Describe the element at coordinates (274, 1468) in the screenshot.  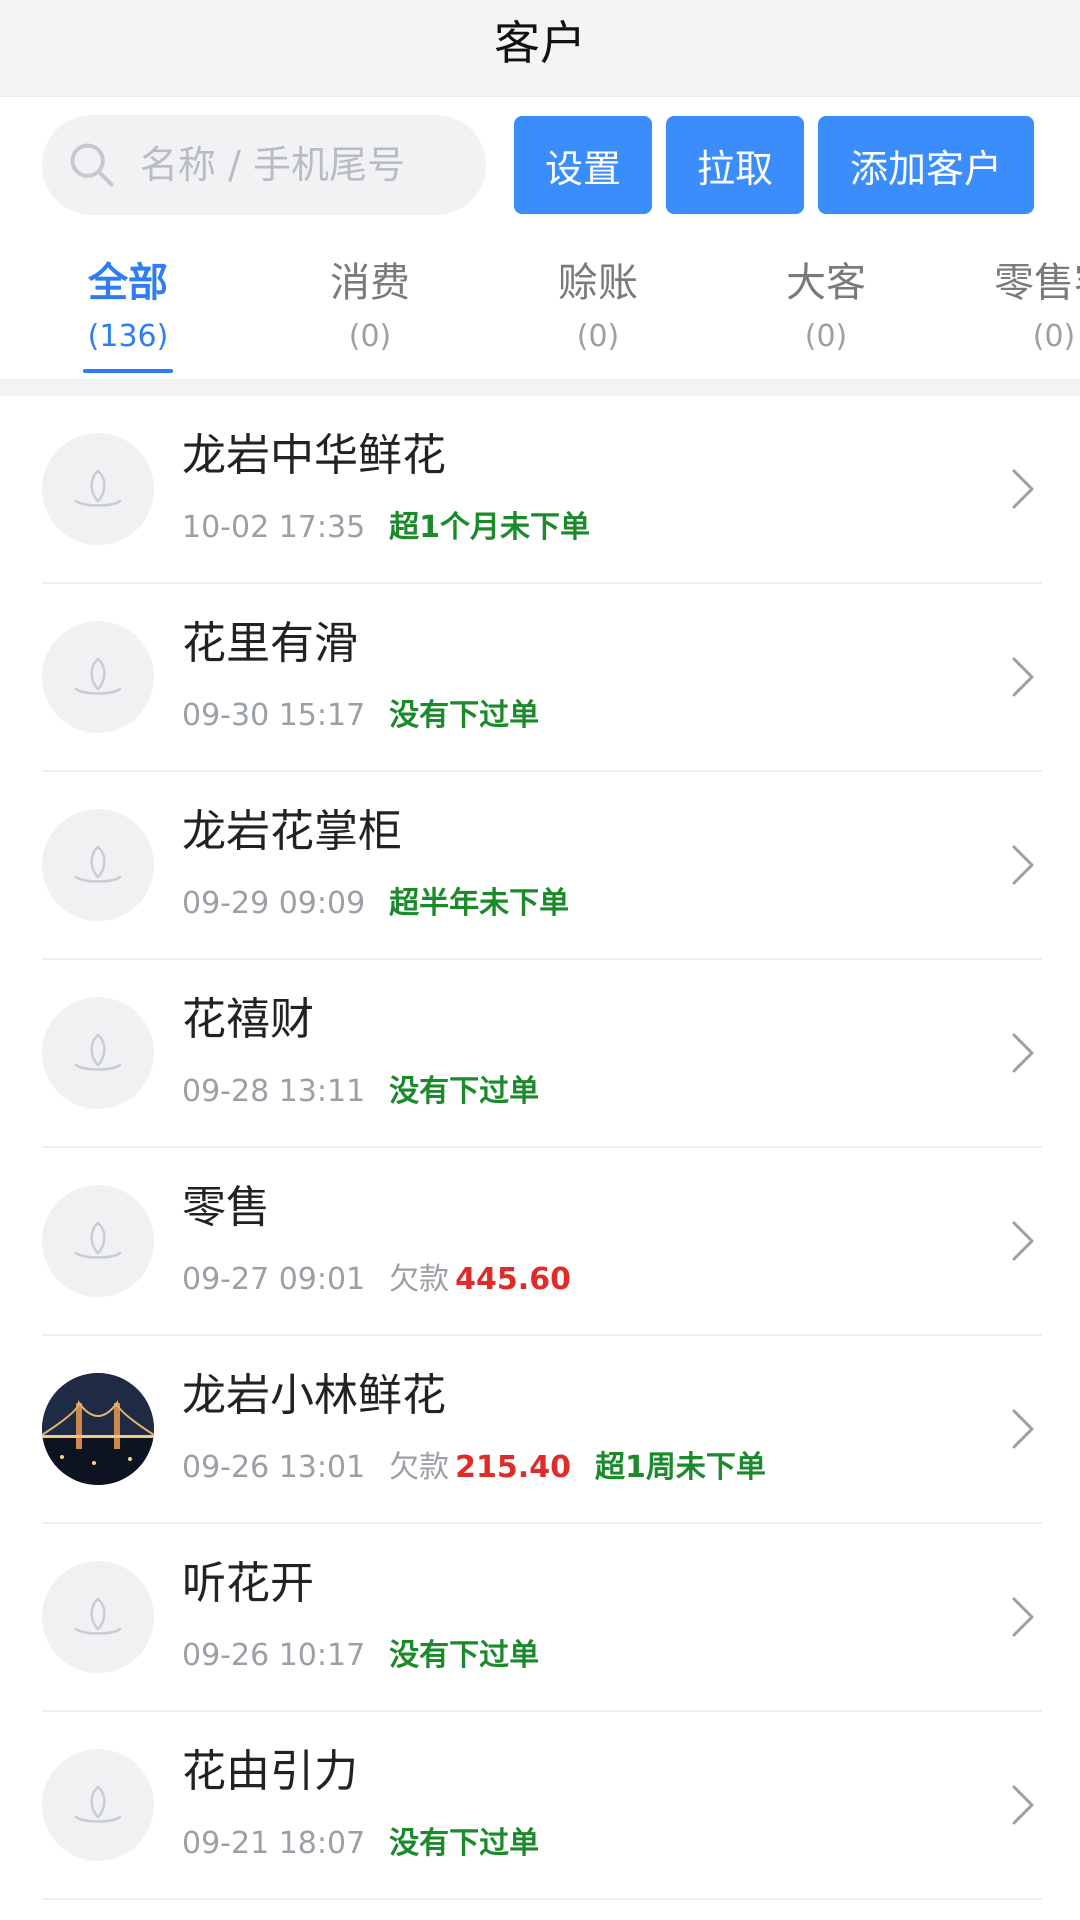
I see `last-order-time: 09-26 13:01` at that location.